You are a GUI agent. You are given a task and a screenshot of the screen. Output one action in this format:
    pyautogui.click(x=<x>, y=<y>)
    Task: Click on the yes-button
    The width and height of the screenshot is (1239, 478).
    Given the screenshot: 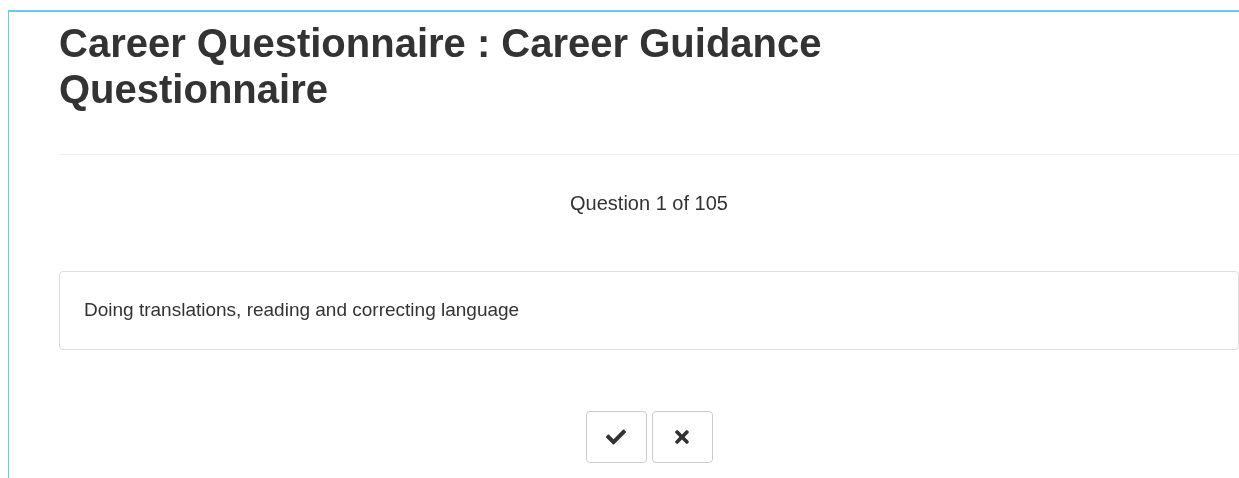 What is the action you would take?
    pyautogui.click(x=616, y=437)
    